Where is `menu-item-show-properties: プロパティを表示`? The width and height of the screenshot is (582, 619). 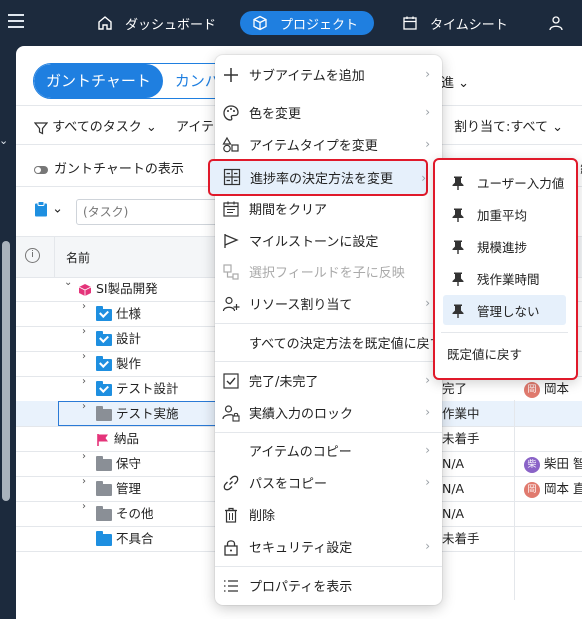
menu-item-show-properties: プロパティを表示 is located at coordinates (328, 585).